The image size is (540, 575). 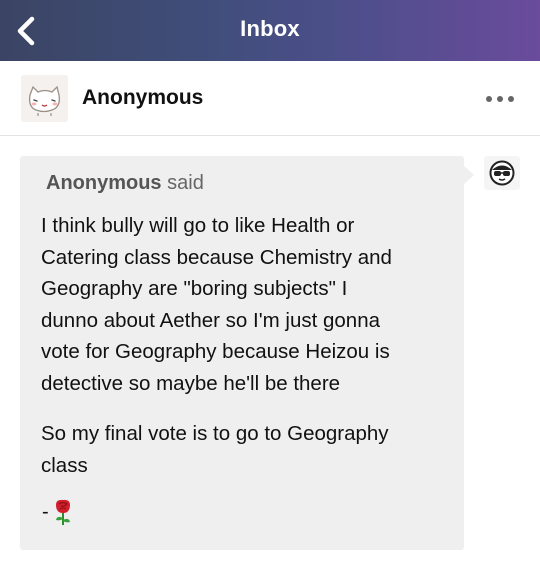 What do you see at coordinates (104, 183) in the screenshot?
I see `asker-name: Anonymous` at bounding box center [104, 183].